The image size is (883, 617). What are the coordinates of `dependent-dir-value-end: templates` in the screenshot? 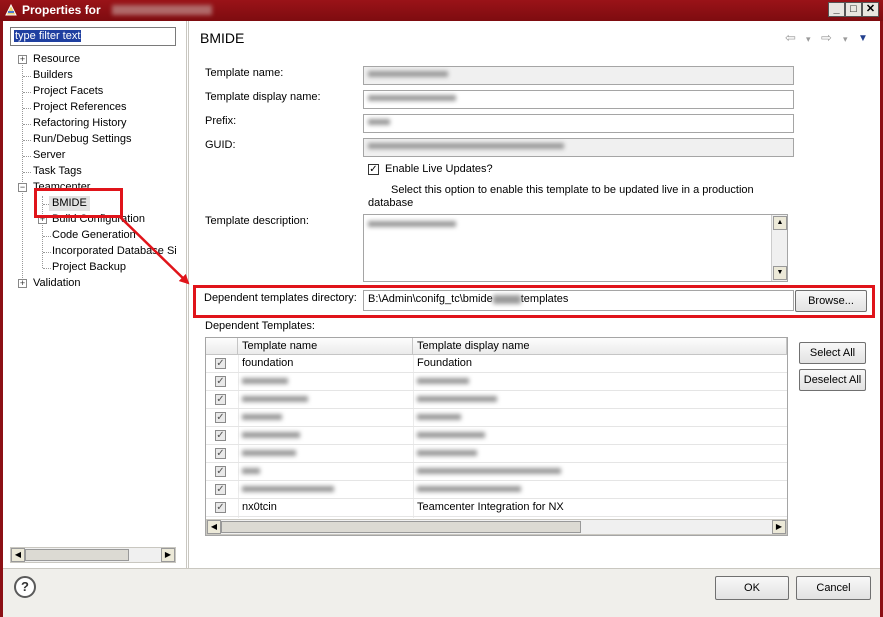 It's located at (544, 299).